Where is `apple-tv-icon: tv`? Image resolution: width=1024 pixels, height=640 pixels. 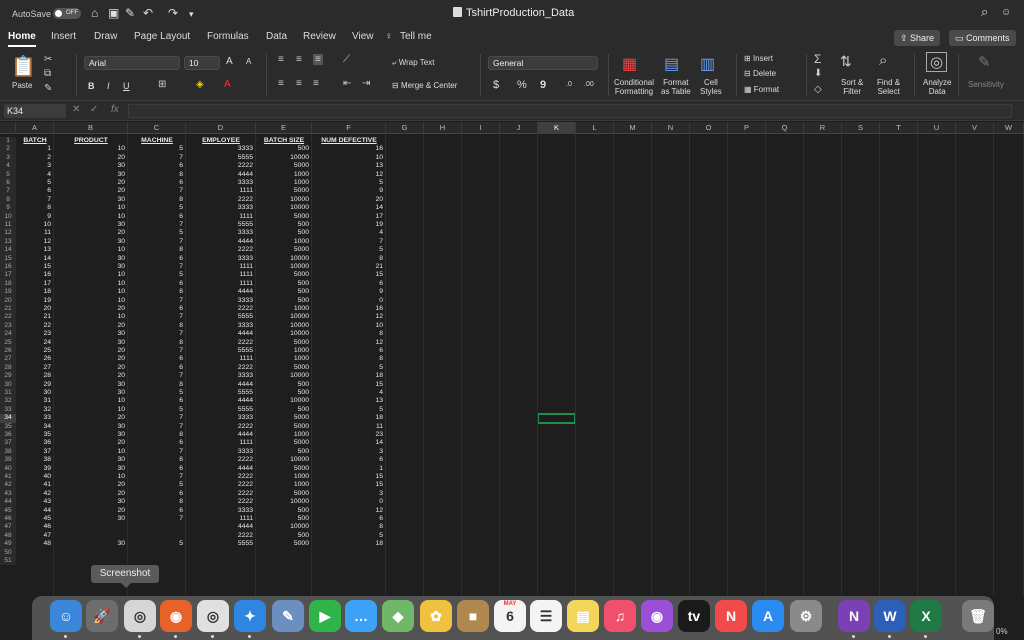
apple-tv-icon: tv is located at coordinates (694, 616).